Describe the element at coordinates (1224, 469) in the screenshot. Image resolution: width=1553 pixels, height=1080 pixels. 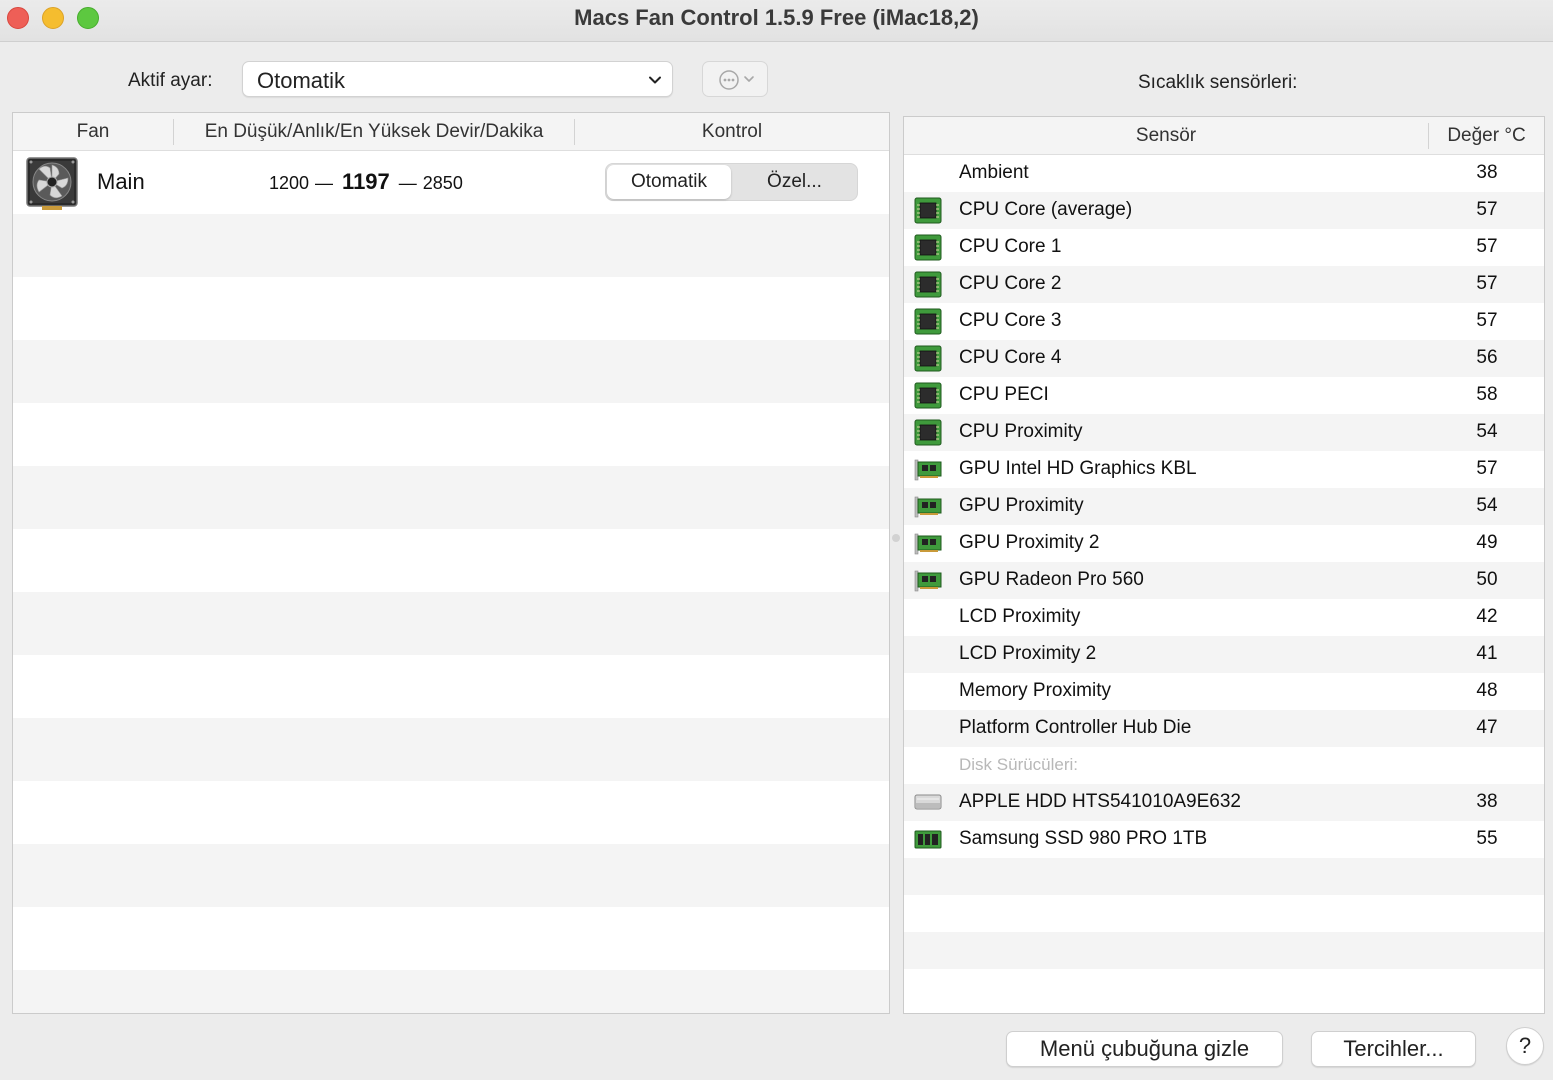
I see `sensor-row: GPU Intel HD Graphics KBL 57` at that location.